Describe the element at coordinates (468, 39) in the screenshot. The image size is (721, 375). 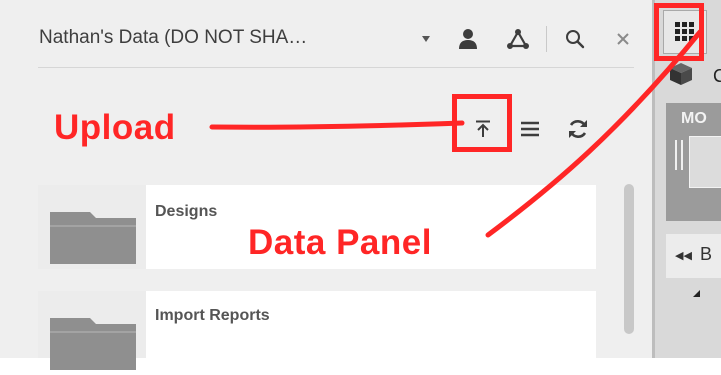
I see `user-icon` at that location.